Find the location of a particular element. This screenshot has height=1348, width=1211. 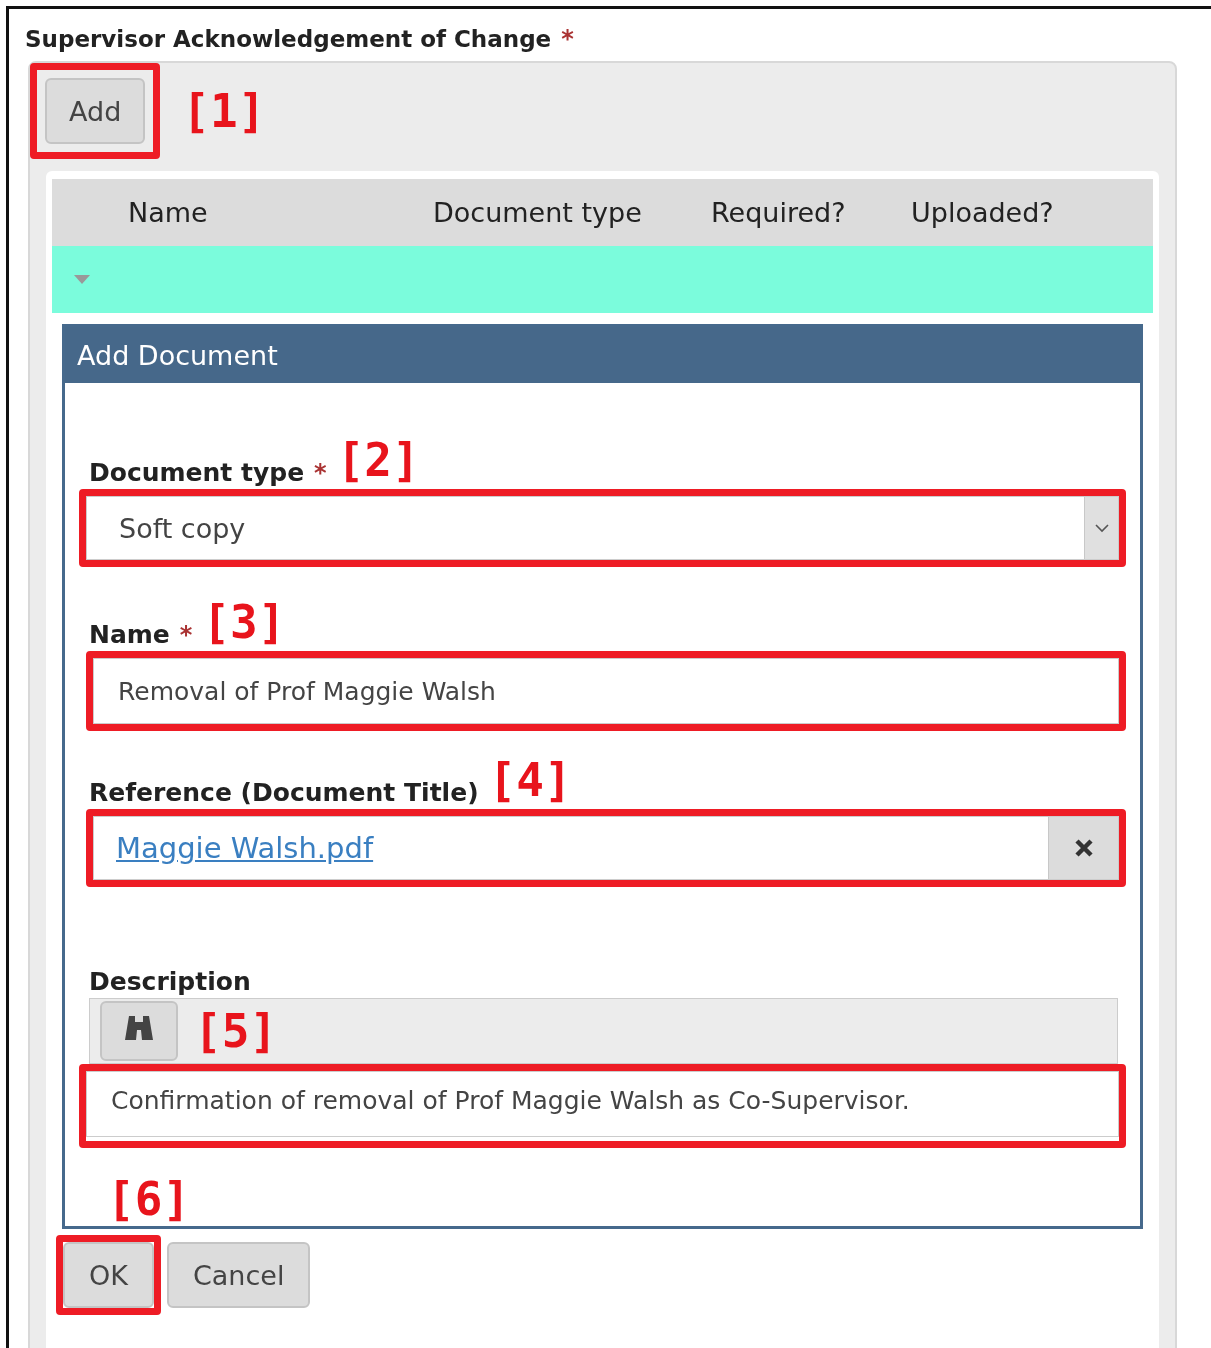

callout-label: [4] is located at coordinates (530, 780).